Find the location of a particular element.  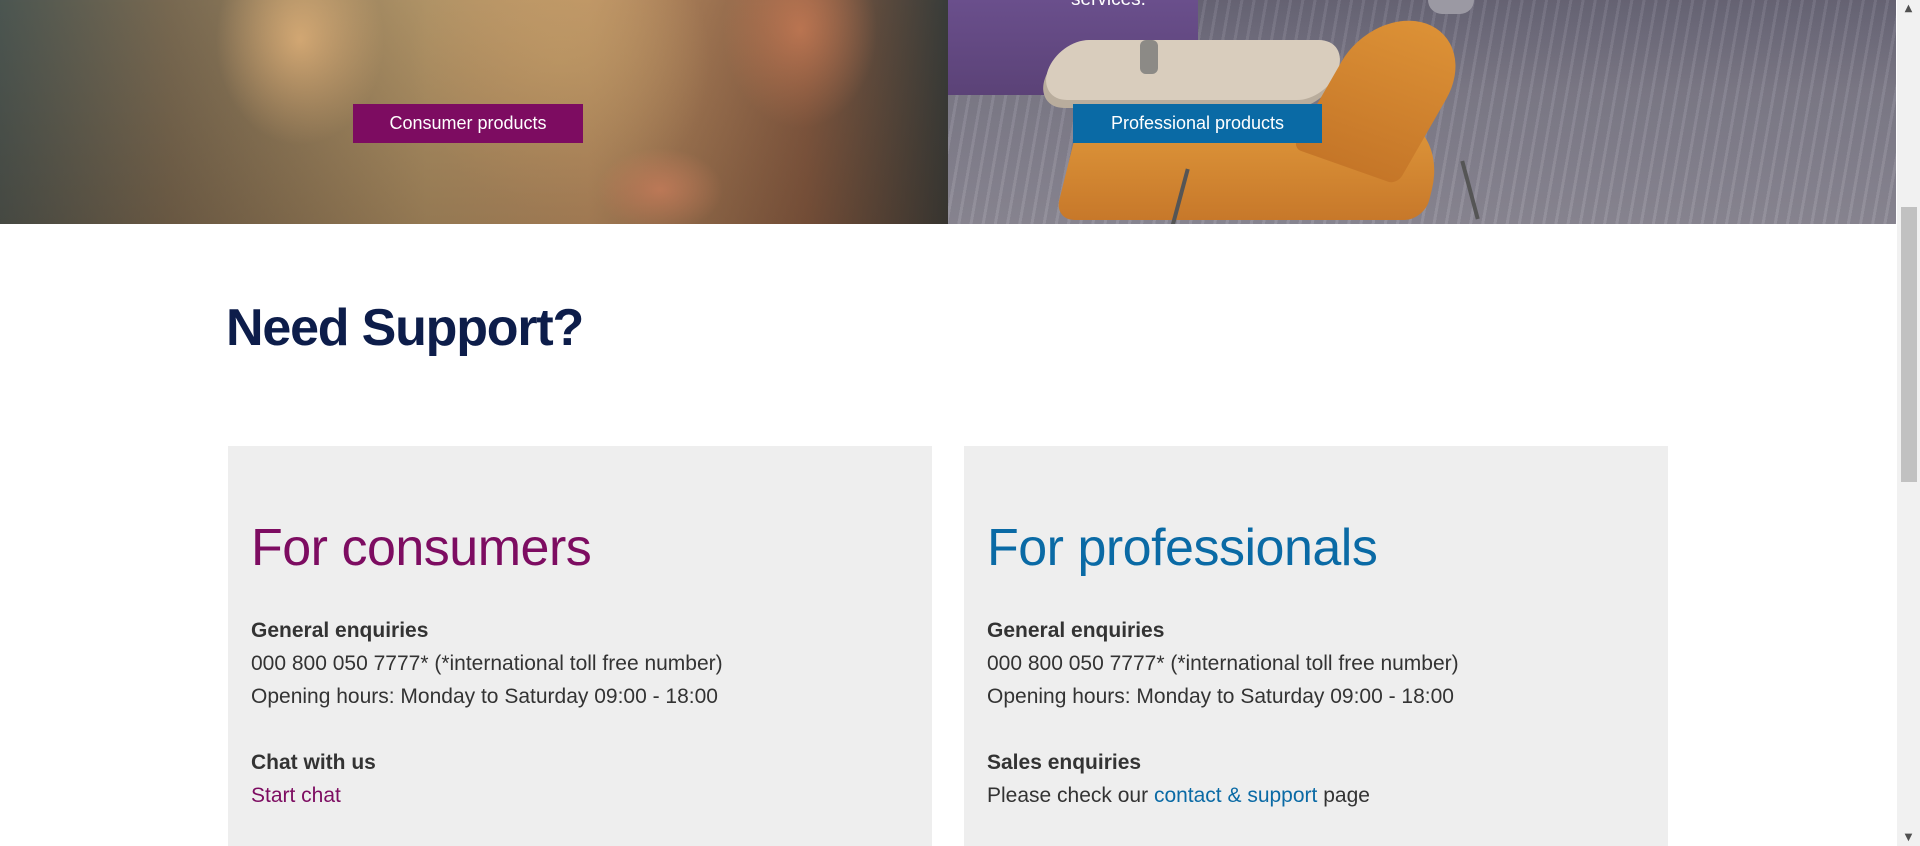

sales-prefix-text: Please check our is located at coordinates (1070, 795).